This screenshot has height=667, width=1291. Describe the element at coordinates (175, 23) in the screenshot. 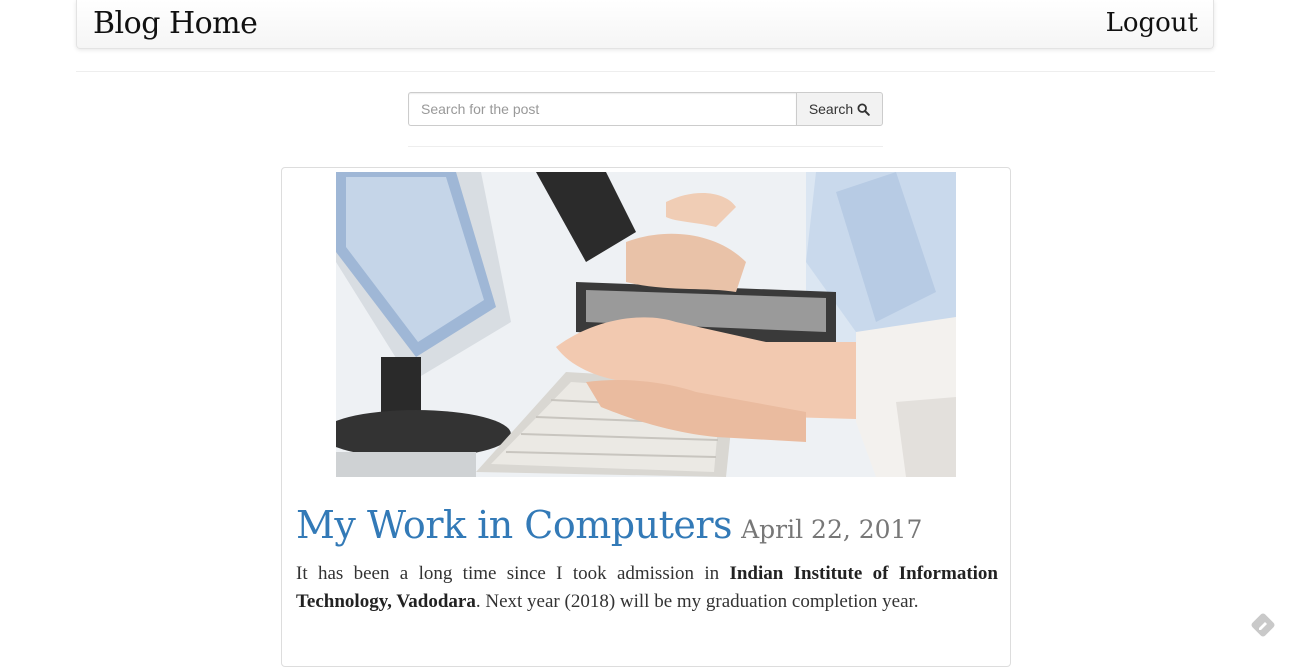

I see `blog-home-link: Blog Home` at that location.